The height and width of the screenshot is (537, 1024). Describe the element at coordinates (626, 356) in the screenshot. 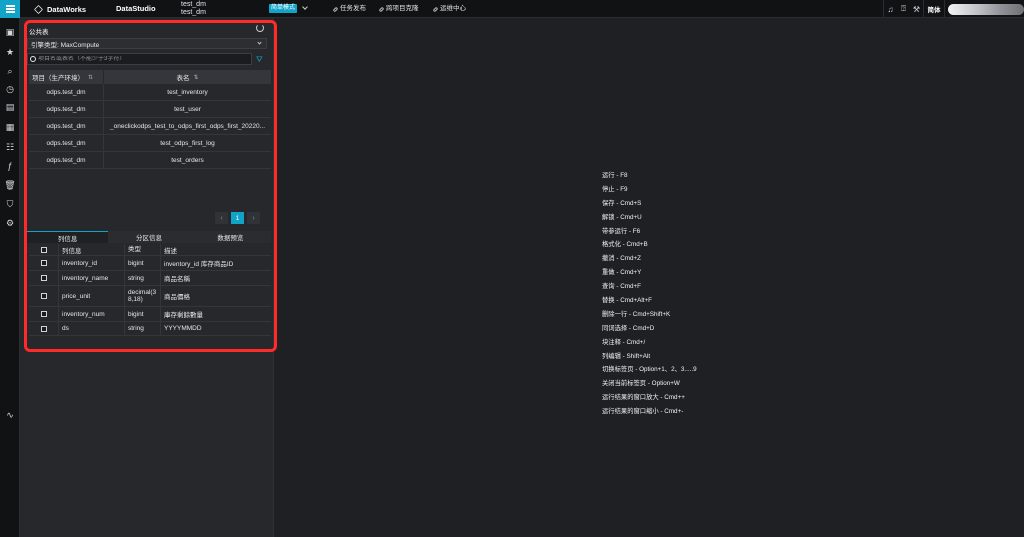

I see `shortcut-item: 列编辑 - Shift+Alt` at that location.